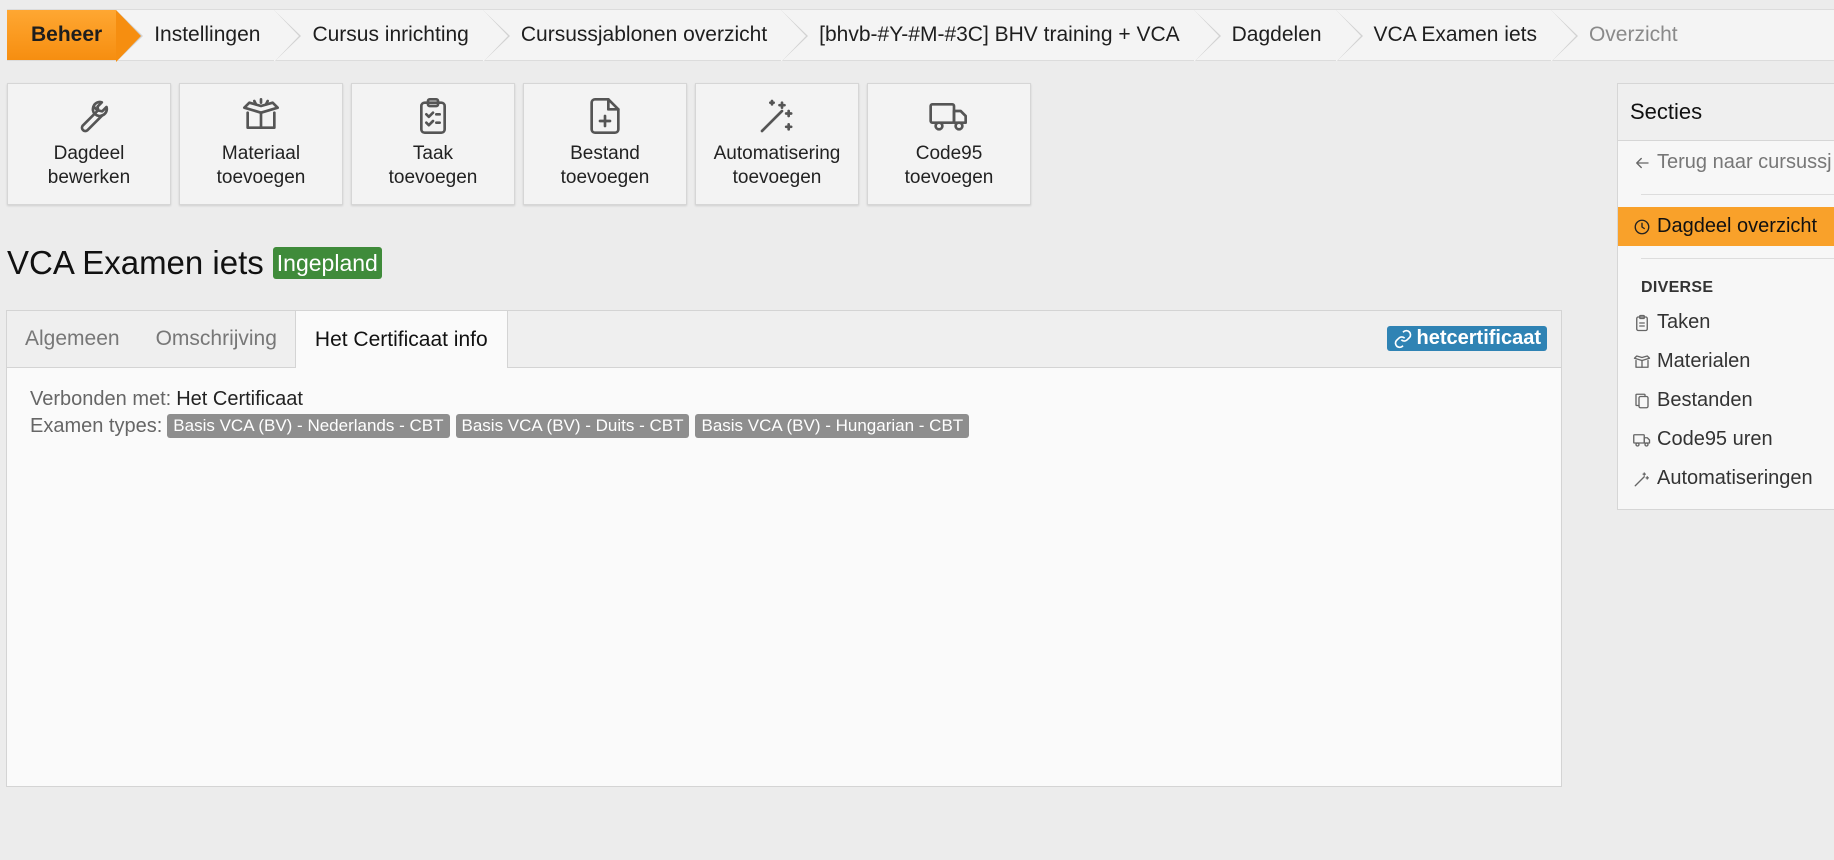  What do you see at coordinates (1642, 400) in the screenshot?
I see `copy-icon` at bounding box center [1642, 400].